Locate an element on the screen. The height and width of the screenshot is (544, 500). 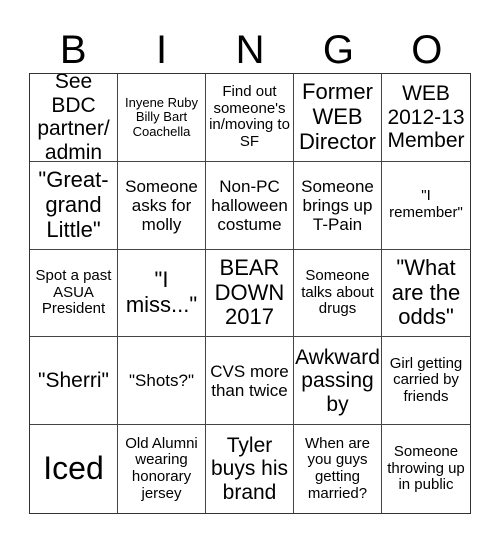
header-letter-g: G is located at coordinates (338, 50).